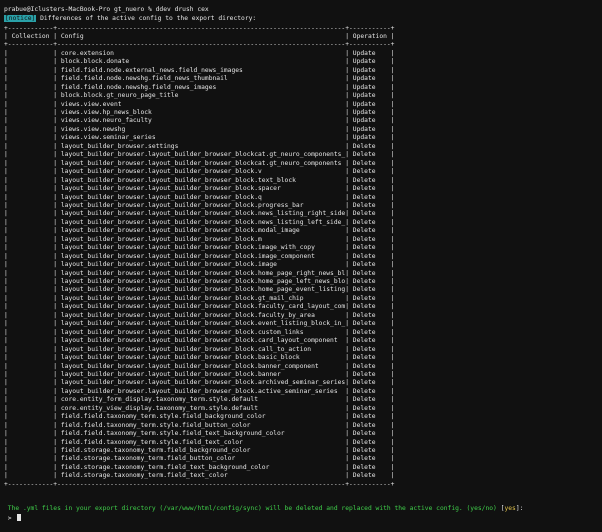 The height and width of the screenshot is (532, 602). Describe the element at coordinates (10, 518) in the screenshot. I see `input-prompt: >` at that location.